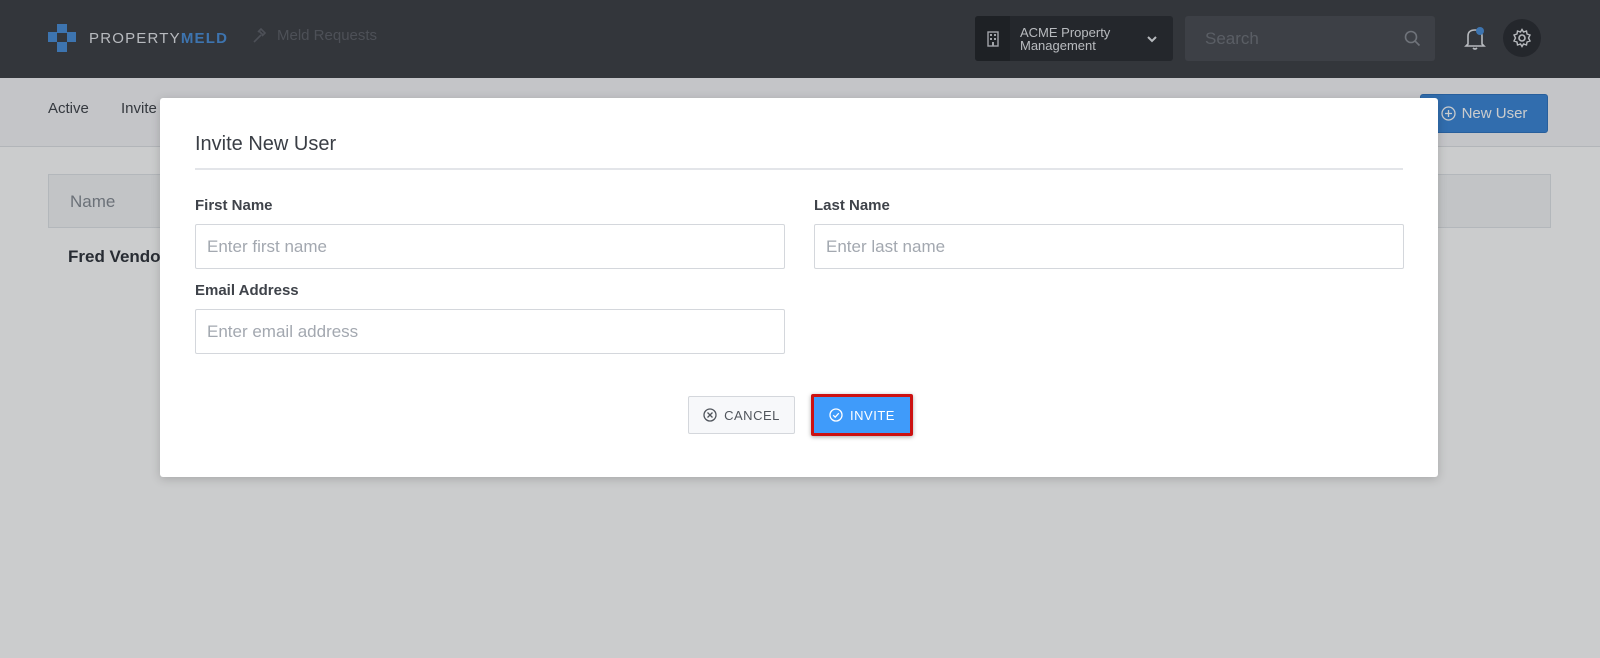 Image resolution: width=1600 pixels, height=658 pixels. Describe the element at coordinates (752, 415) in the screenshot. I see `cancel-label: CANCEL` at that location.